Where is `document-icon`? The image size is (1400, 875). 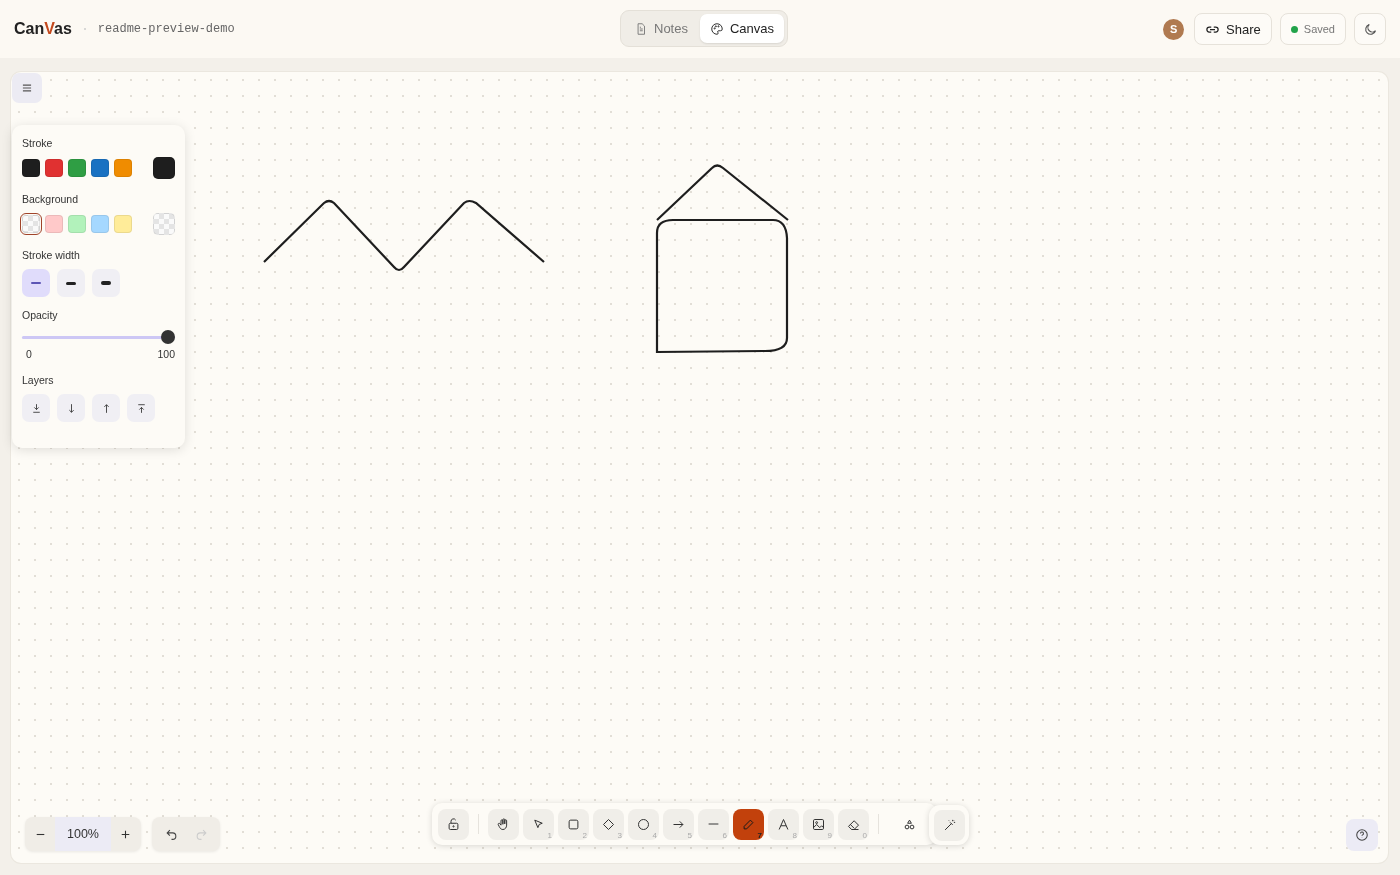 document-icon is located at coordinates (641, 28).